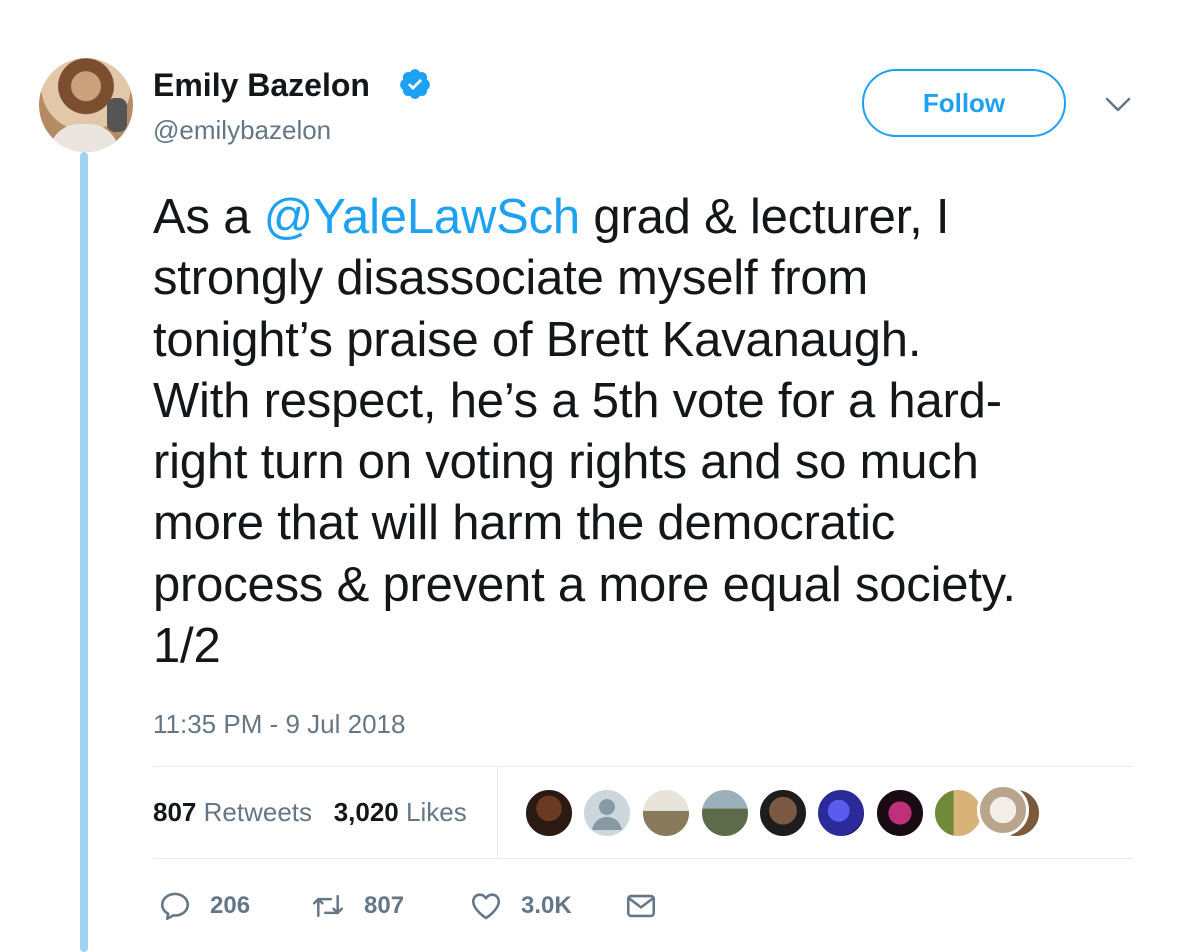 The height and width of the screenshot is (952, 1200). What do you see at coordinates (641, 906) in the screenshot?
I see `envelope-icon` at bounding box center [641, 906].